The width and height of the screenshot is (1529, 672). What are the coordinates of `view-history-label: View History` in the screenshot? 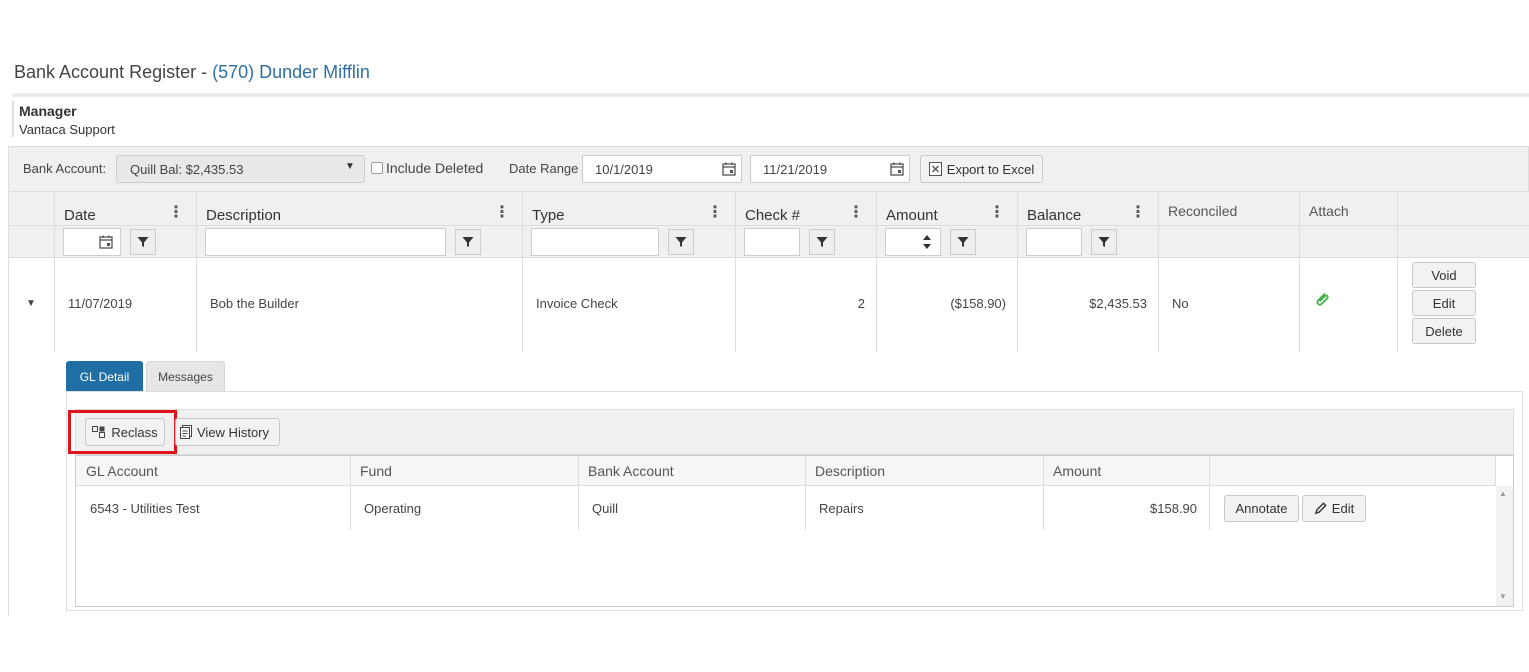 It's located at (233, 432).